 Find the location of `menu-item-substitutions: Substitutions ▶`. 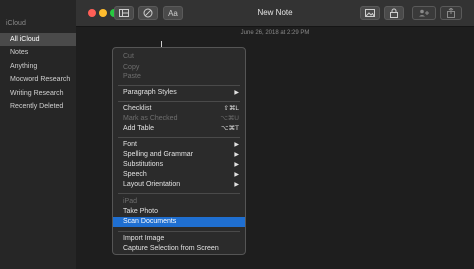

menu-item-substitutions: Substitutions ▶ is located at coordinates (179, 165).